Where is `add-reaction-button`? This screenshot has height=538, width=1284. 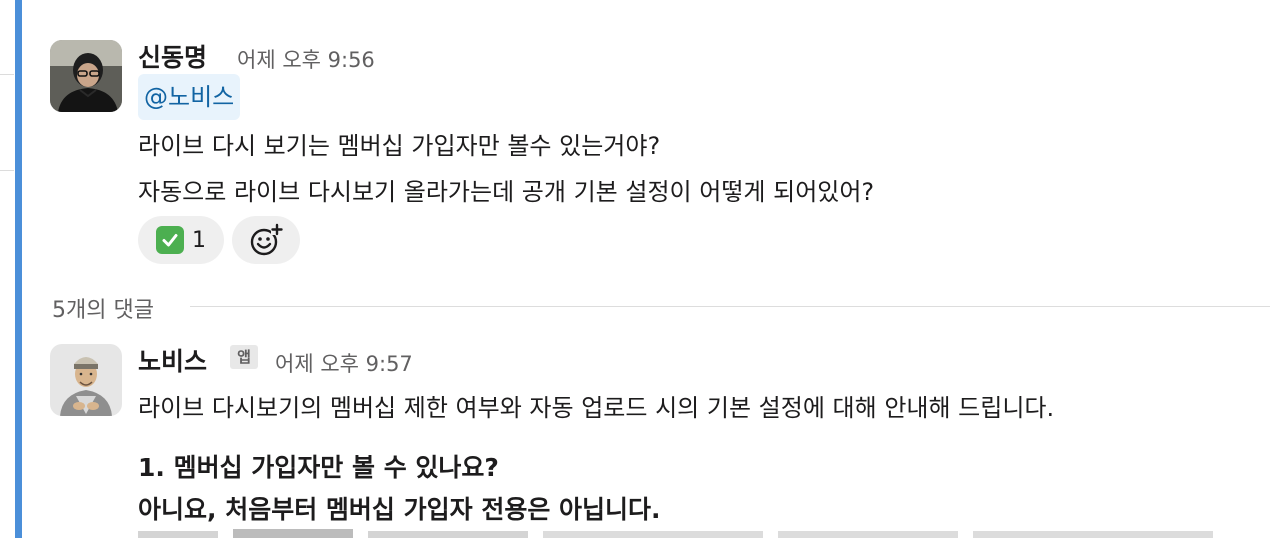 add-reaction-button is located at coordinates (266, 240).